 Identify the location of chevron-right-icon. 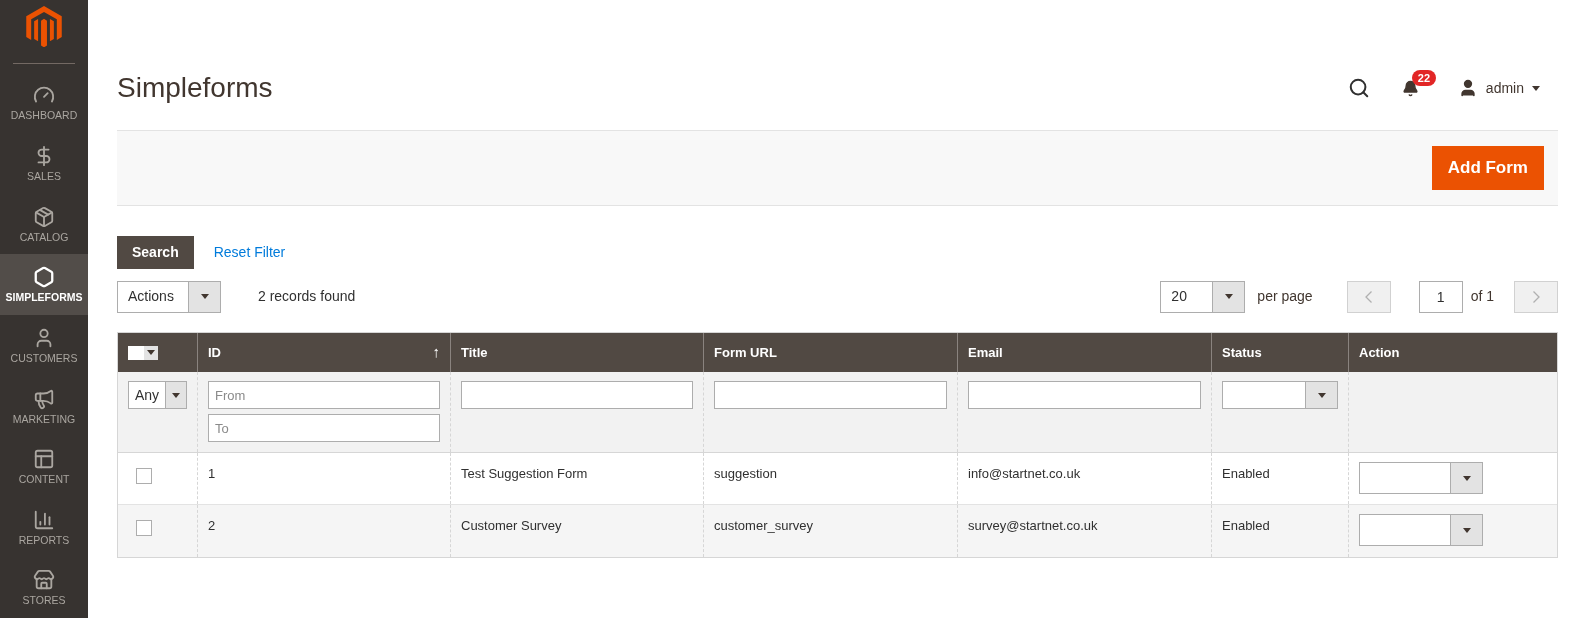
(1536, 296).